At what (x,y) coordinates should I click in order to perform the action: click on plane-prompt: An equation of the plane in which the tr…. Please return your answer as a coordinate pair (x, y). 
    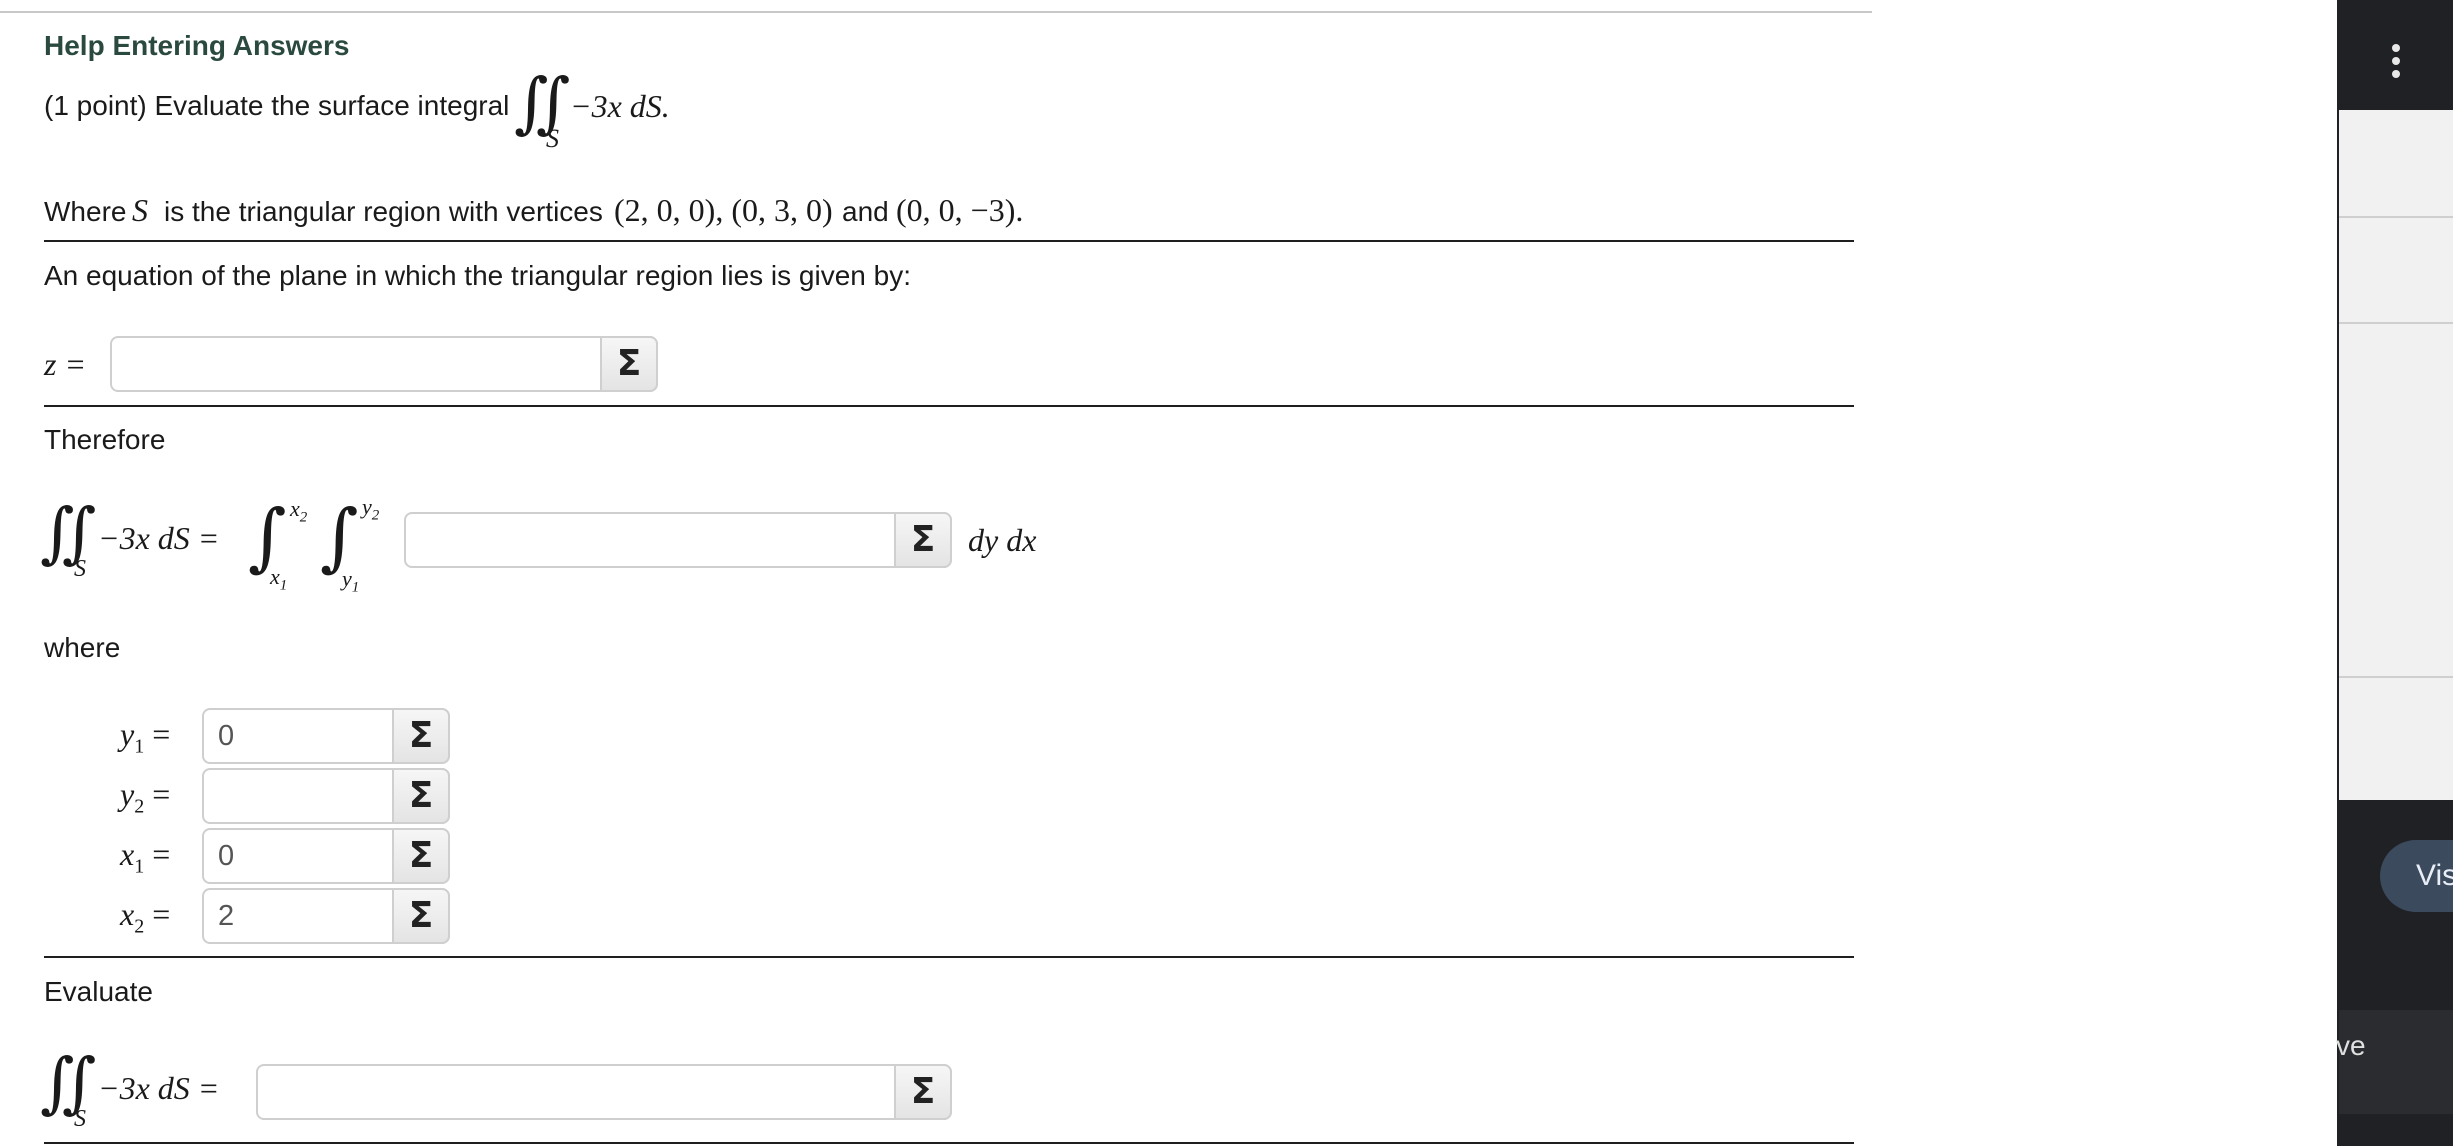
    Looking at the image, I should click on (477, 275).